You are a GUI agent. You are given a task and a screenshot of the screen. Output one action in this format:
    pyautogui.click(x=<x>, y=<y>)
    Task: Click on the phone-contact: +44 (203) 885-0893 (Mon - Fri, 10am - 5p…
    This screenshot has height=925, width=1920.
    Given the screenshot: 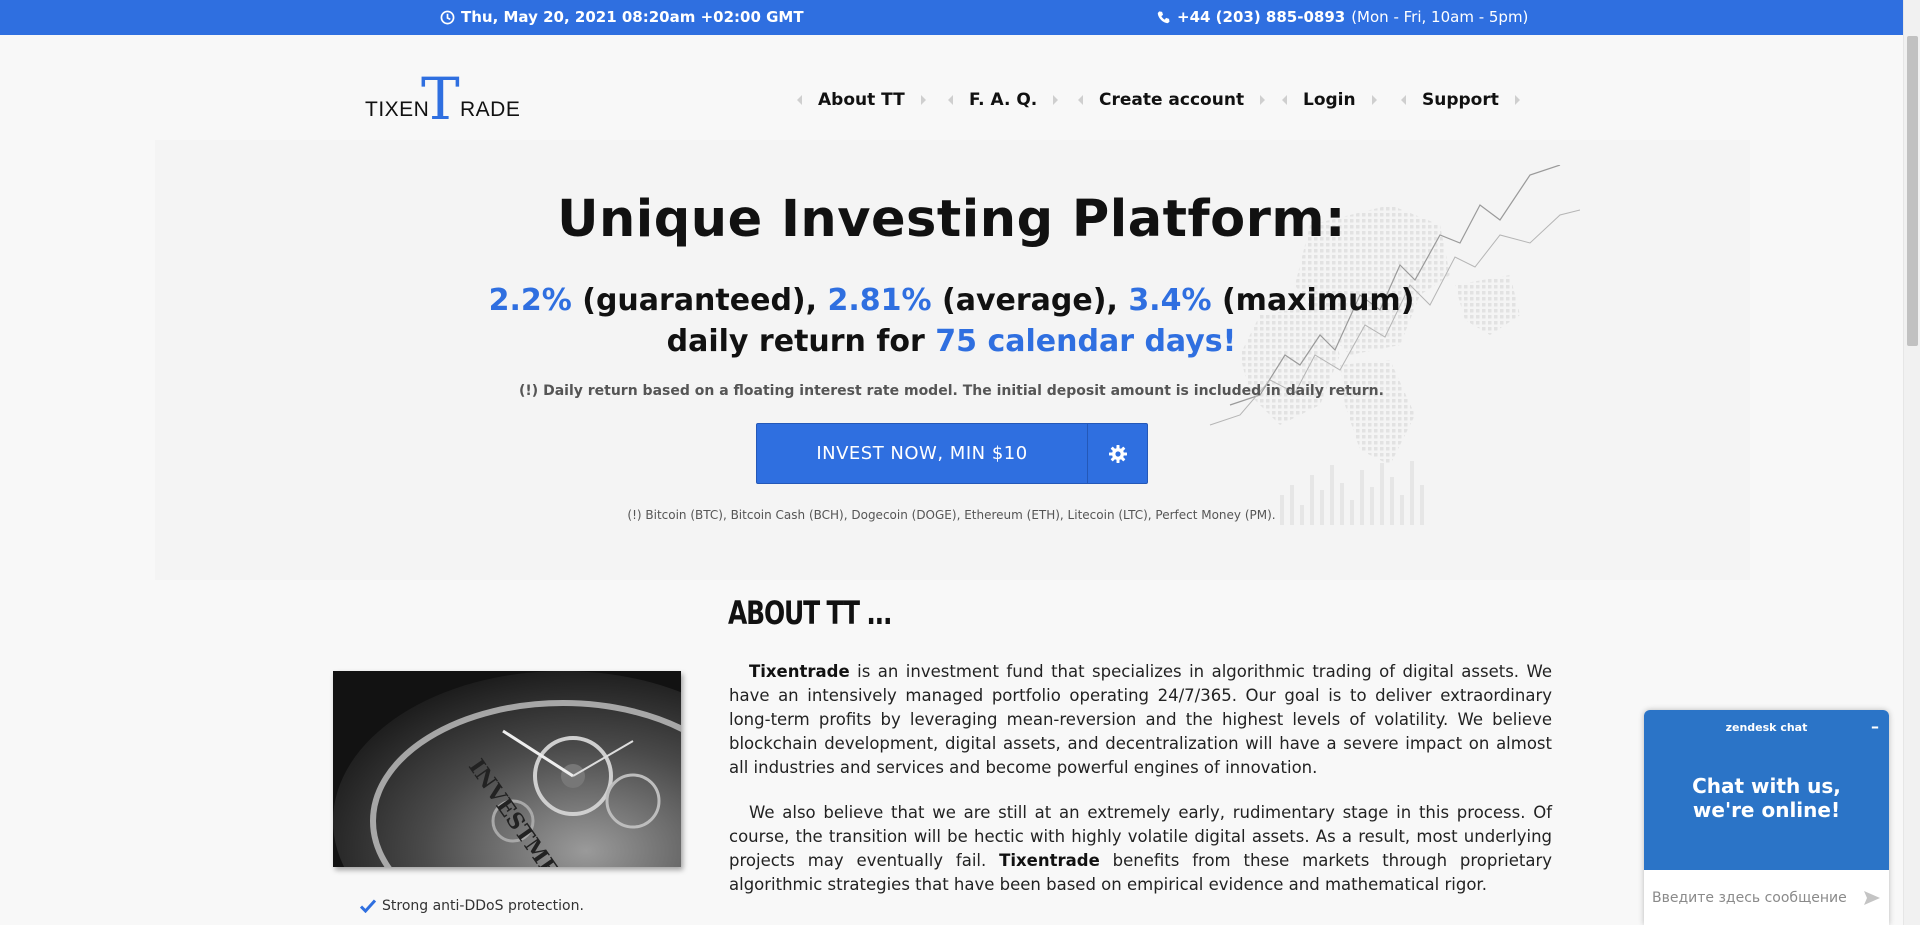 What is the action you would take?
    pyautogui.click(x=1342, y=17)
    